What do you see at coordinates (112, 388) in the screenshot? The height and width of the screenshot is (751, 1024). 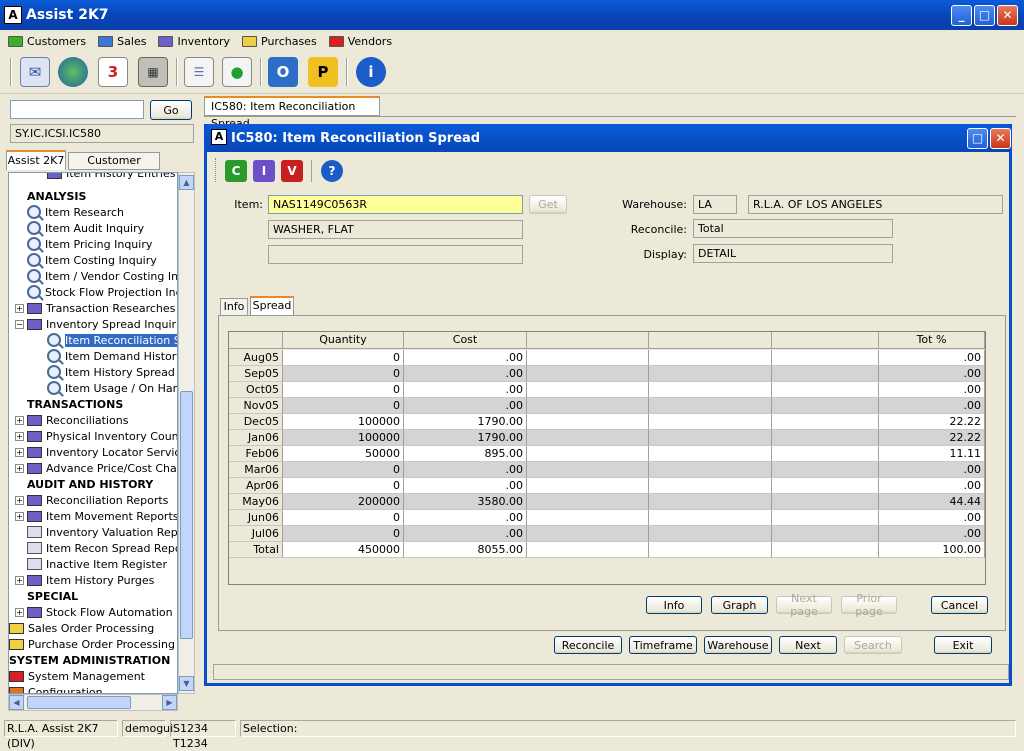 I see `tree-item: Item Usage / On Hand` at bounding box center [112, 388].